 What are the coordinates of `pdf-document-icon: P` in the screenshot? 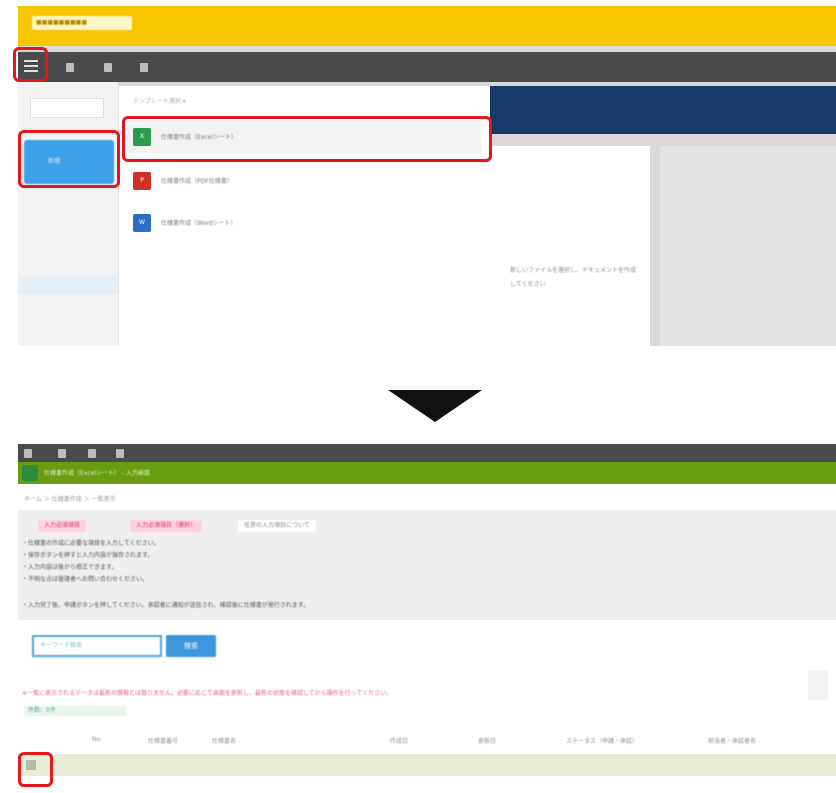 It's located at (142, 181).